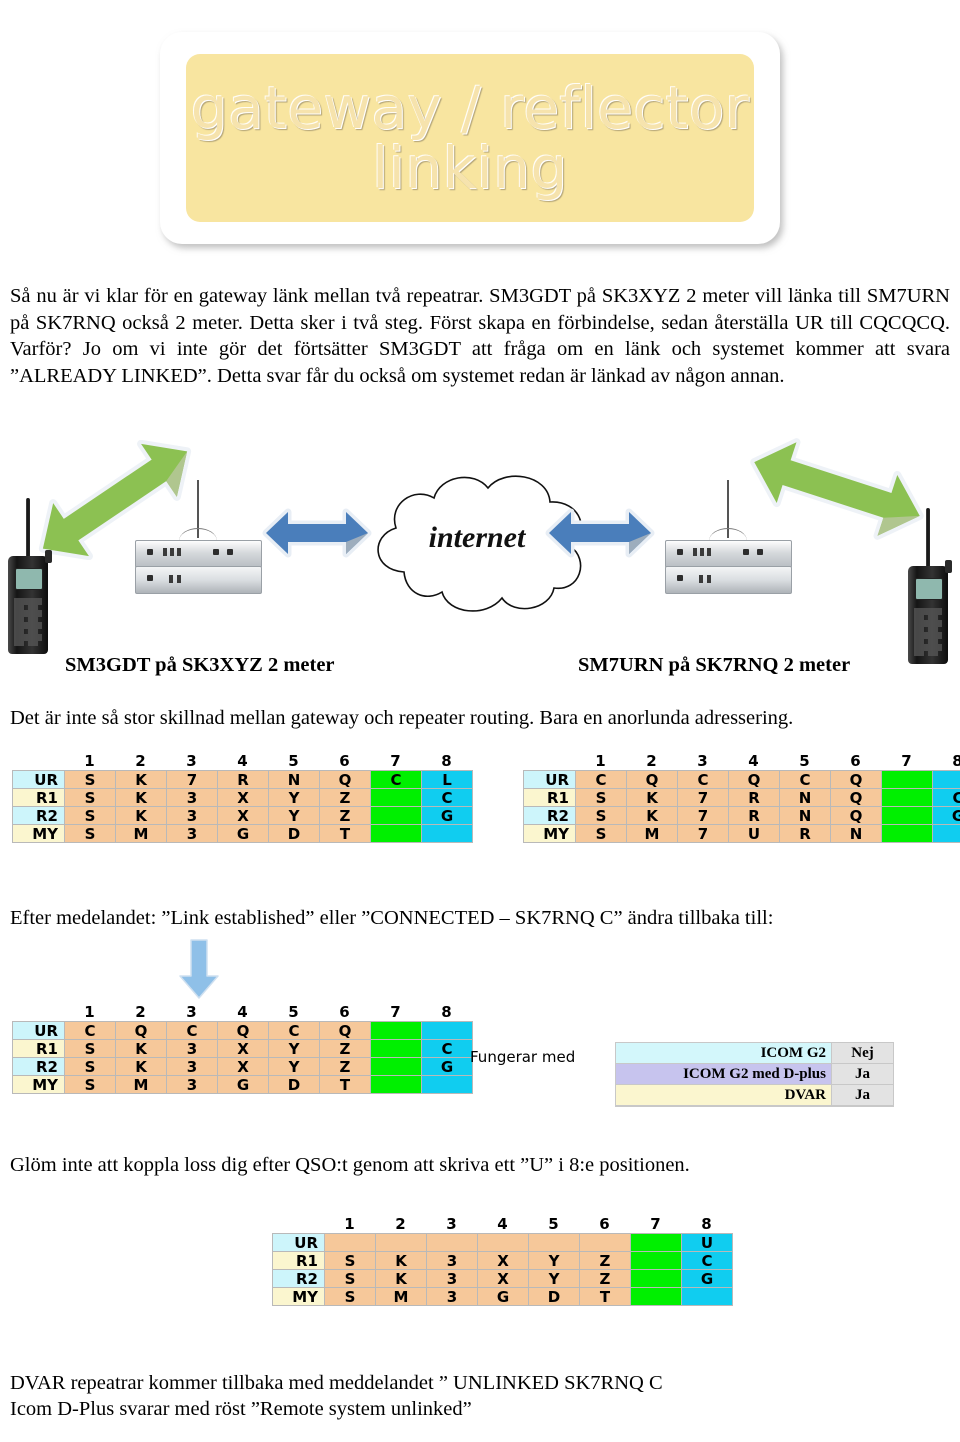 This screenshot has width=960, height=1442. What do you see at coordinates (604, 1278) in the screenshot?
I see `cell-R2-6: Z` at bounding box center [604, 1278].